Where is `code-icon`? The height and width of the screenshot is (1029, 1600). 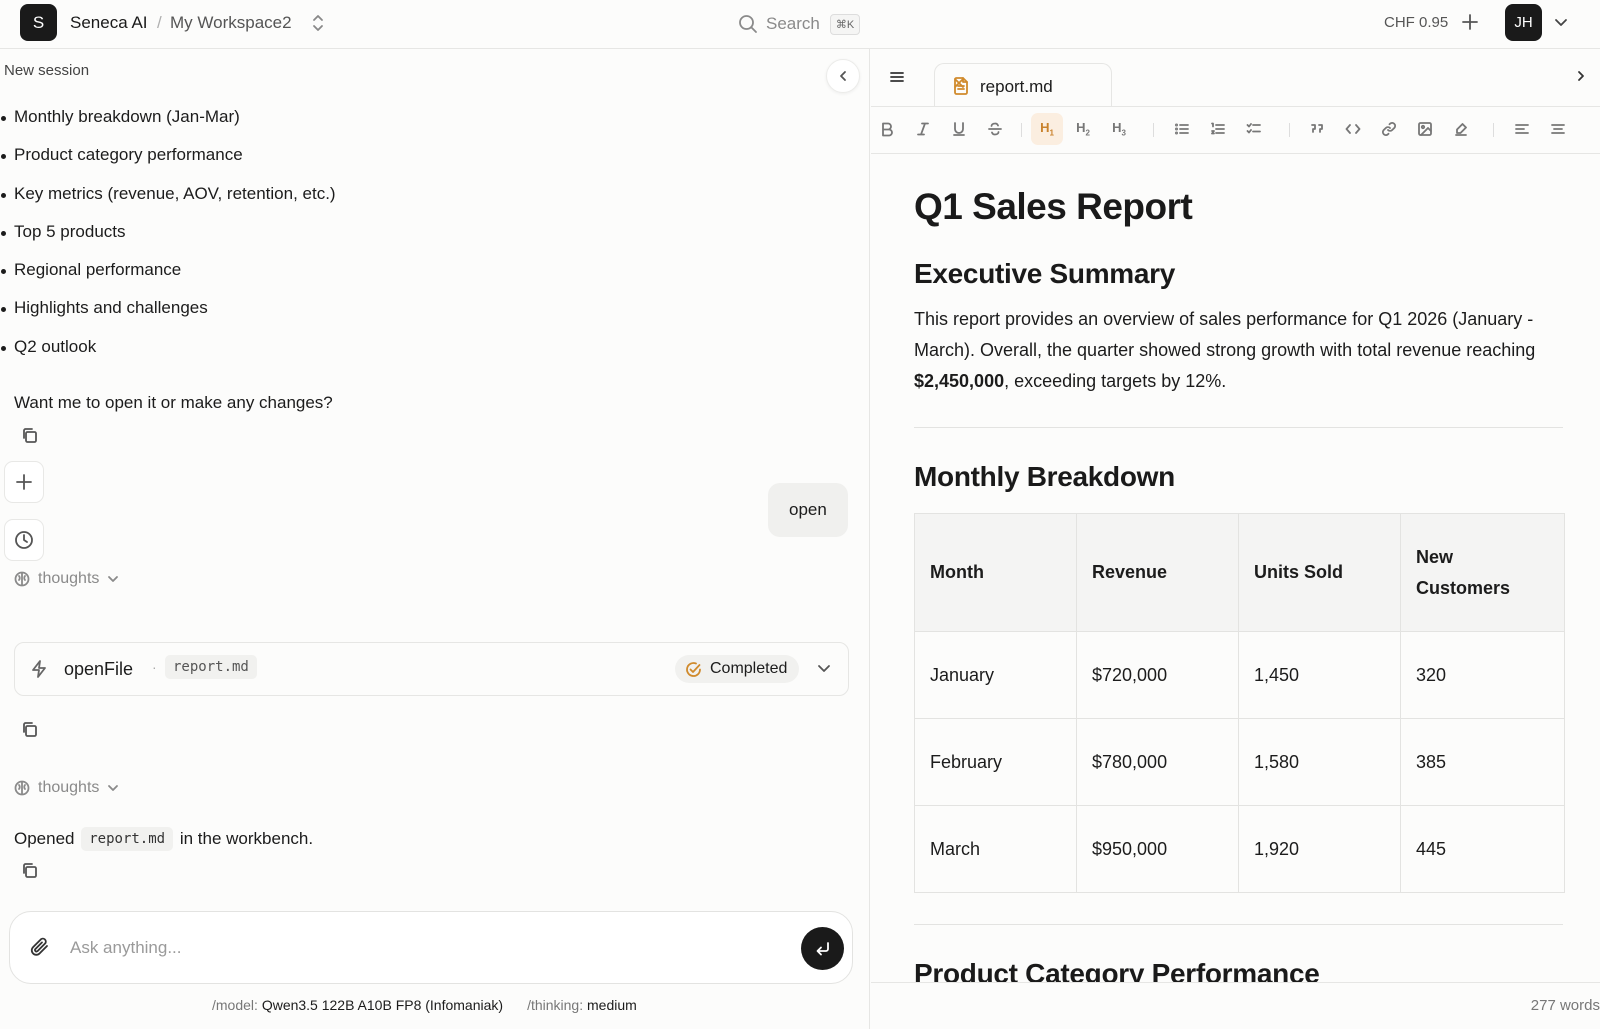
code-icon is located at coordinates (1353, 129).